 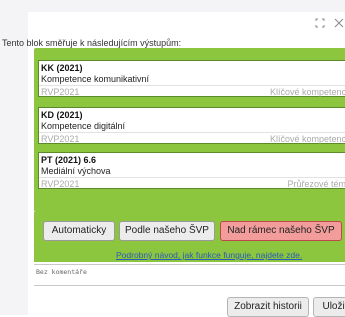 What do you see at coordinates (62, 115) in the screenshot?
I see `output-code: KD (2021)` at bounding box center [62, 115].